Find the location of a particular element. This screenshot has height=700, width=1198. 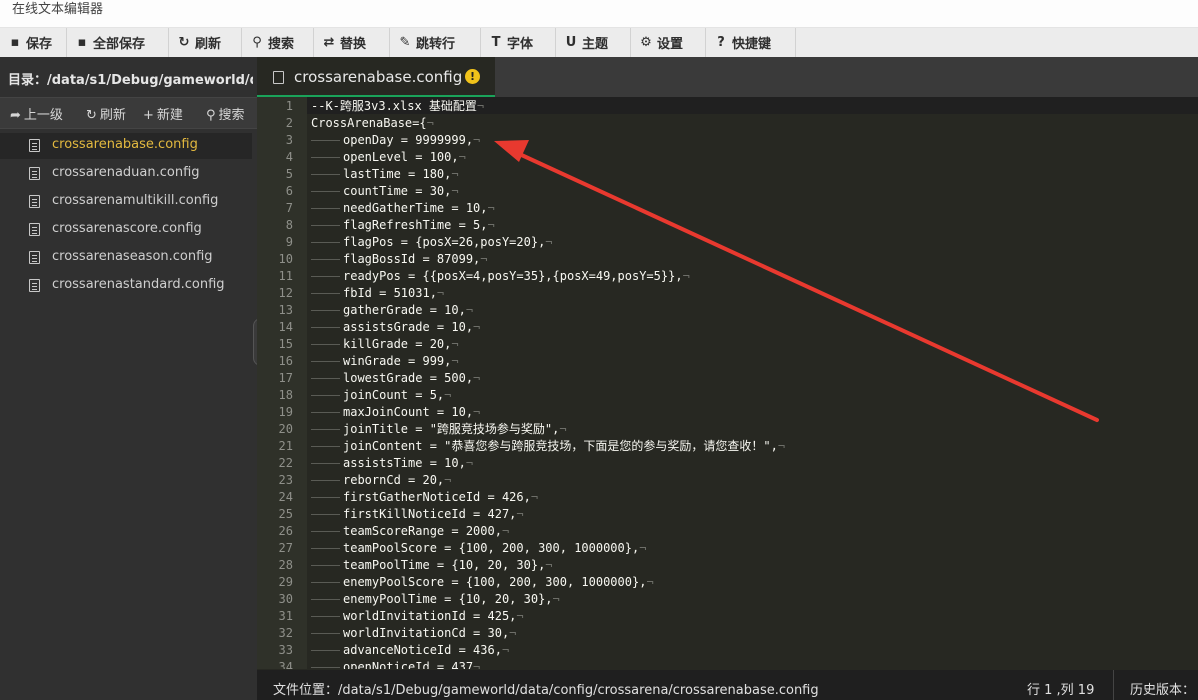

shortcuts-button: ? 快捷键 is located at coordinates (751, 42).